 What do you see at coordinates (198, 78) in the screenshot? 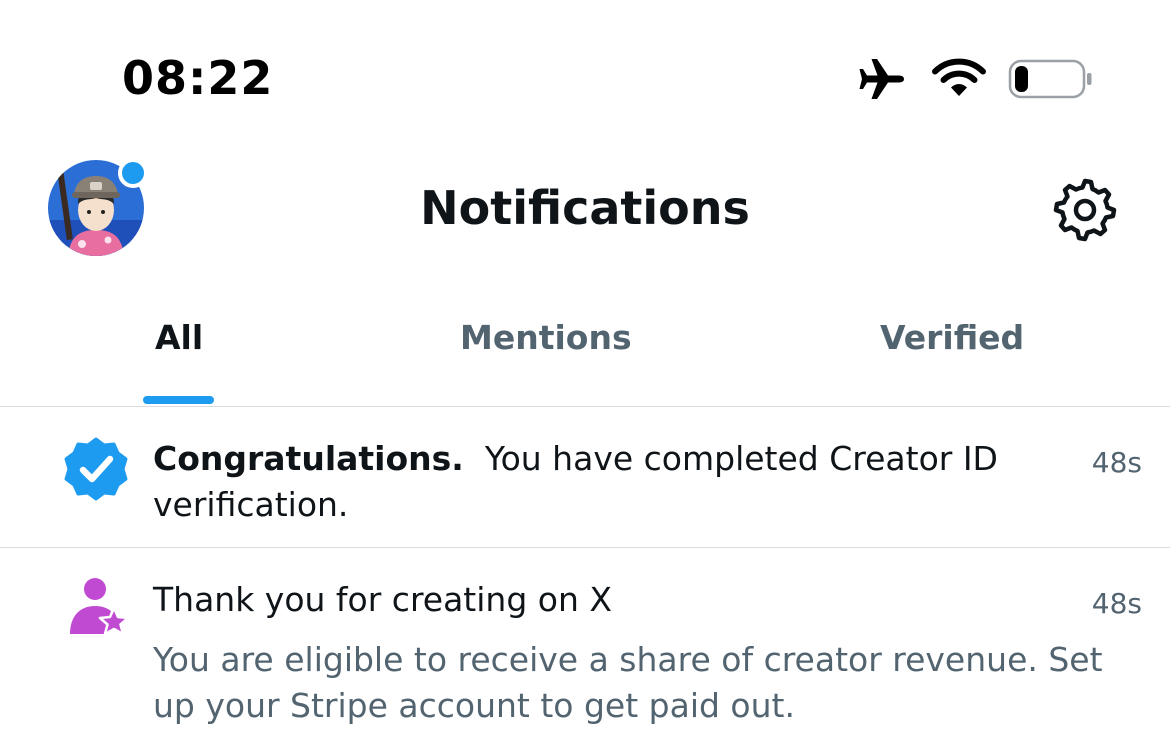
I see `status-time: 08:22` at bounding box center [198, 78].